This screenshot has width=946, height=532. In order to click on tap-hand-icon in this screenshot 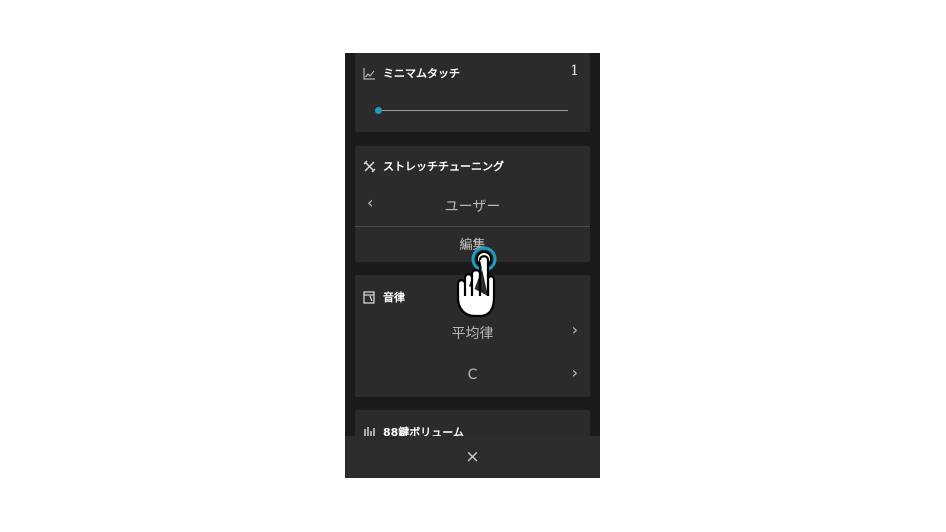, I will do `click(476, 282)`.